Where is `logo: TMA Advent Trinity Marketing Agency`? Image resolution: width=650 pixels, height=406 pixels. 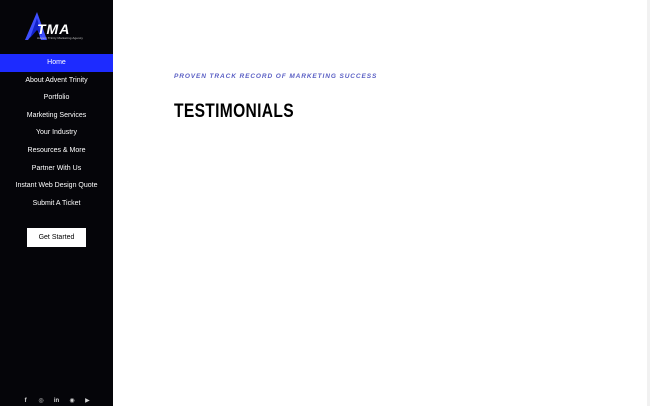
logo: TMA Advent Trinity Marketing Agency is located at coordinates (57, 27).